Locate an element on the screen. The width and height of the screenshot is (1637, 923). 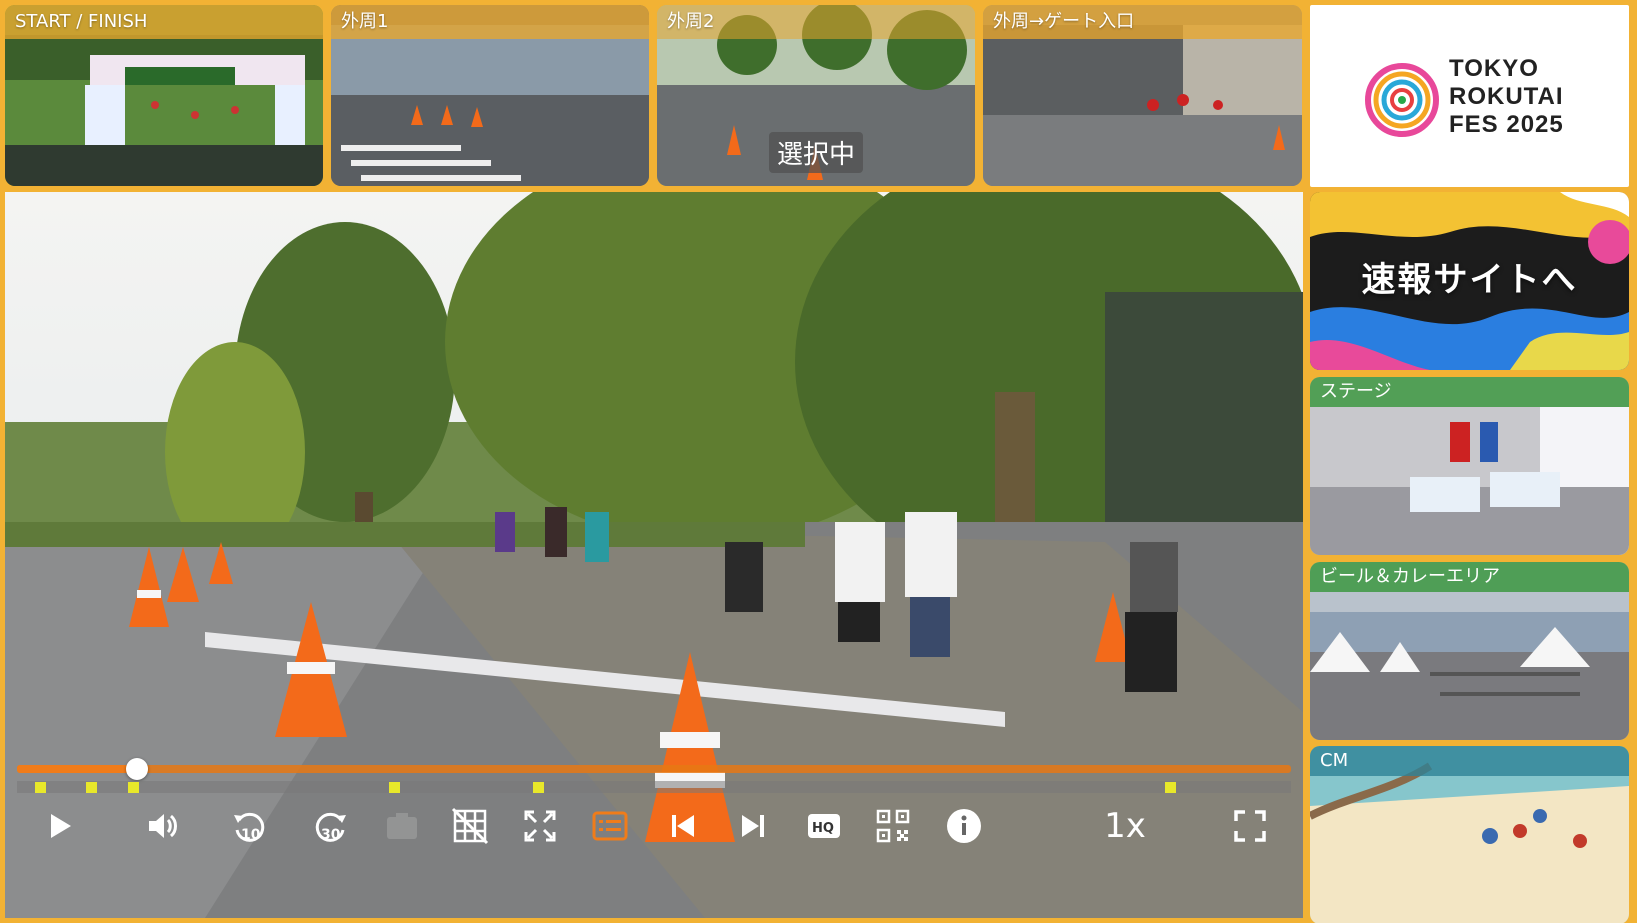
thumb-label: ステージ is located at coordinates (1469, 392).